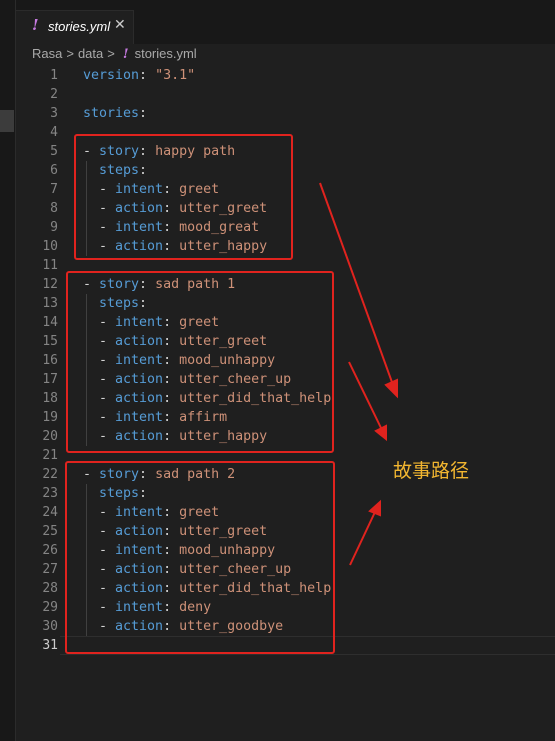 The width and height of the screenshot is (555, 741). I want to click on line-number: 4, so click(54, 132).